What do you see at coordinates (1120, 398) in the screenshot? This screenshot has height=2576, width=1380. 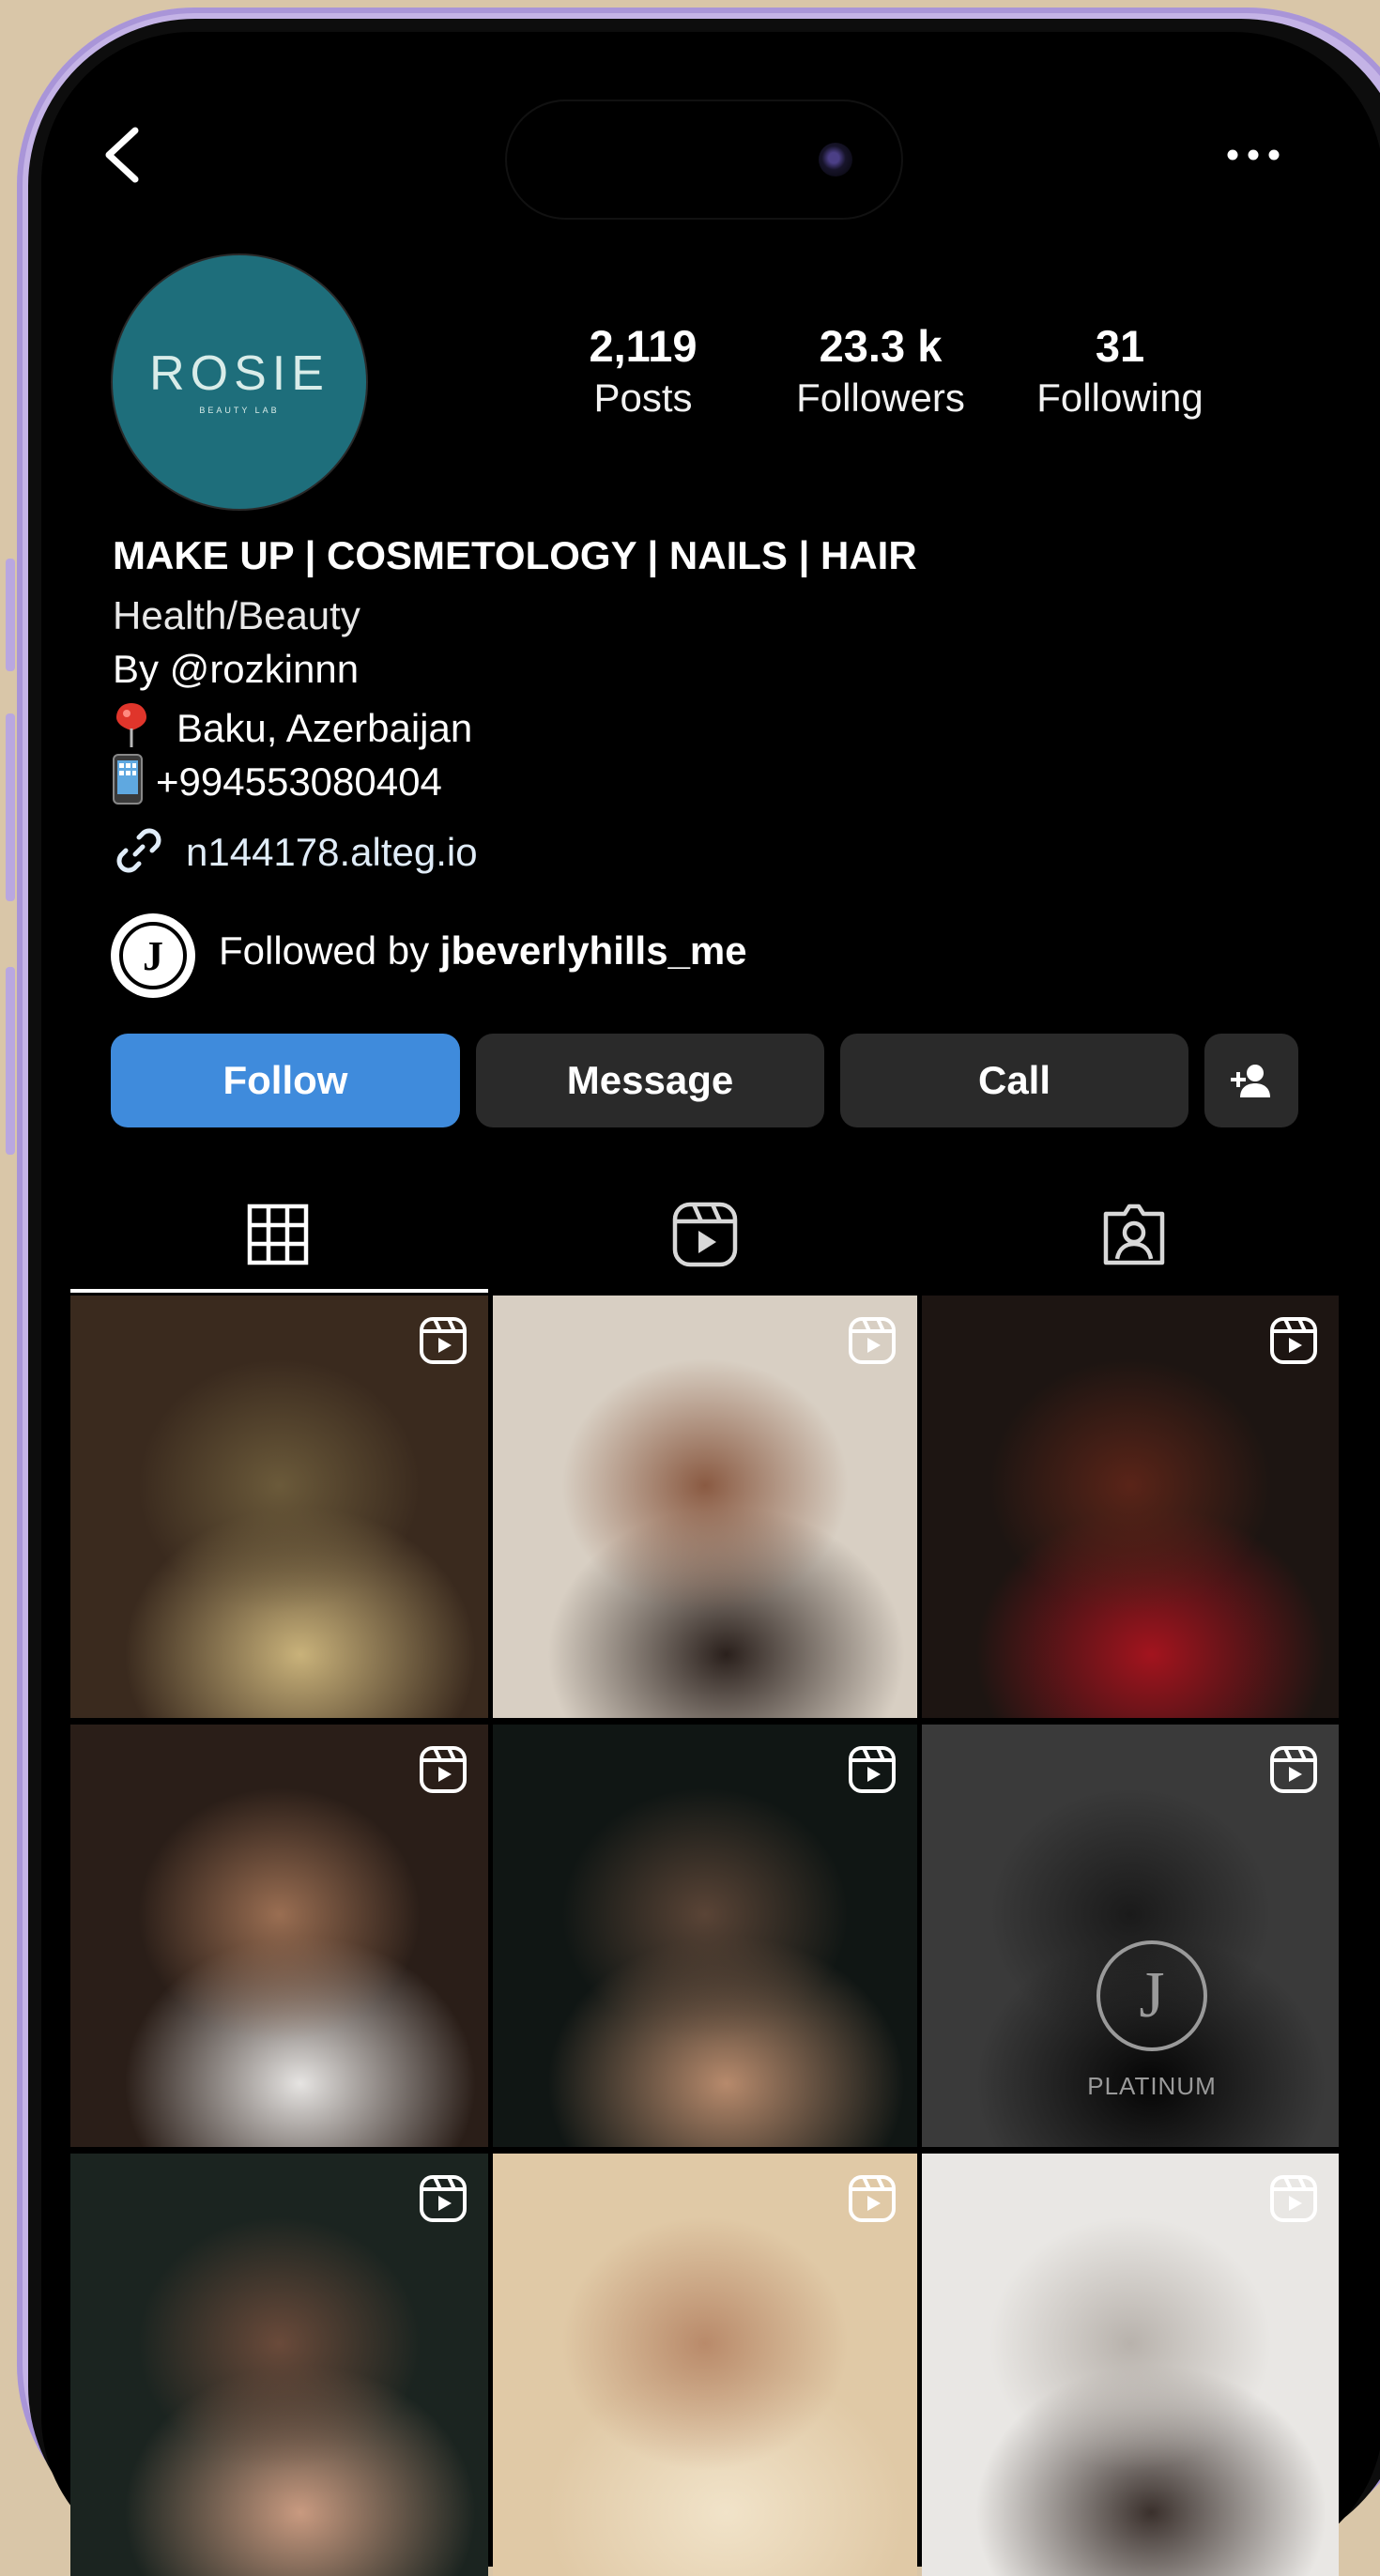 I see `following-label: Following` at bounding box center [1120, 398].